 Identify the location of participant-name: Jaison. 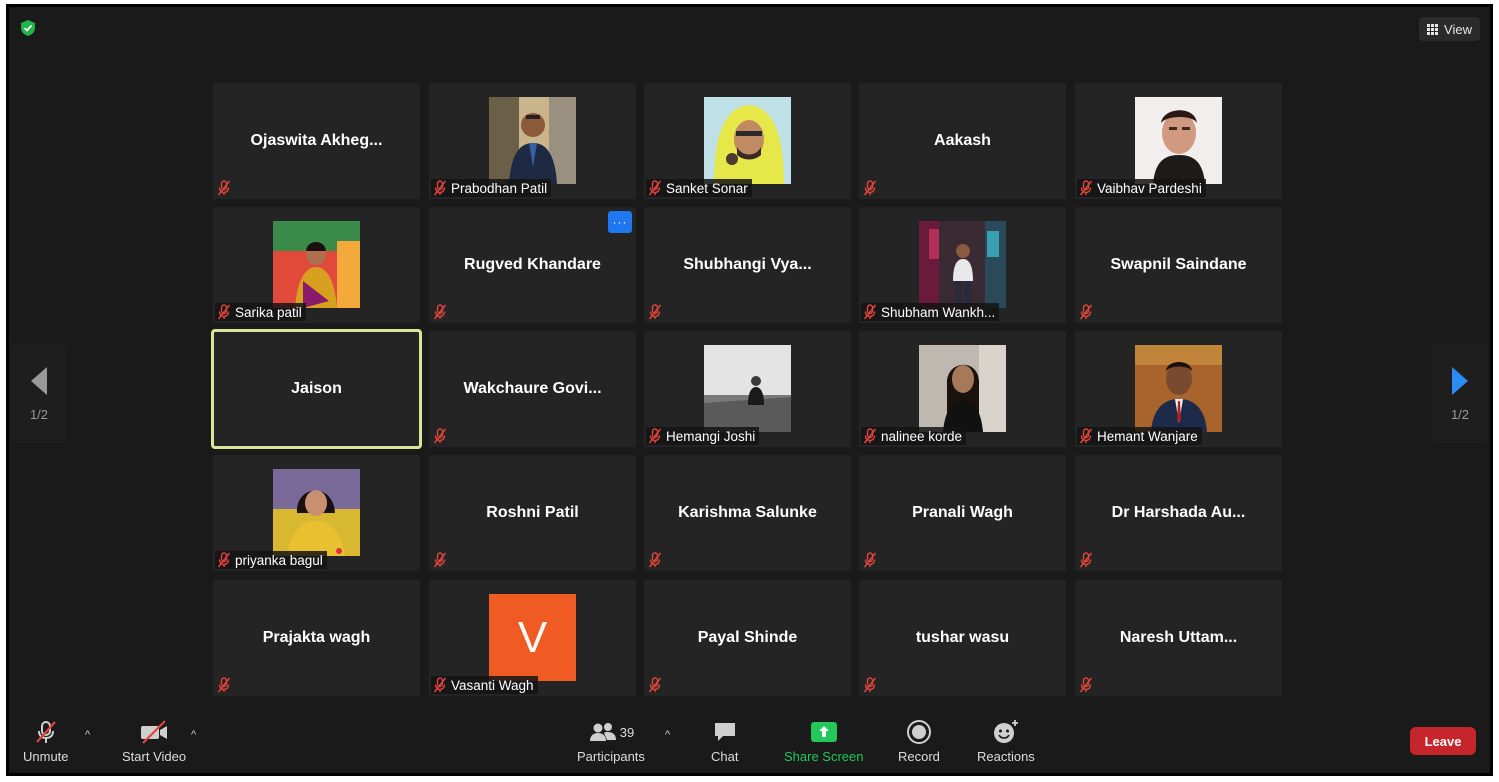
(316, 388).